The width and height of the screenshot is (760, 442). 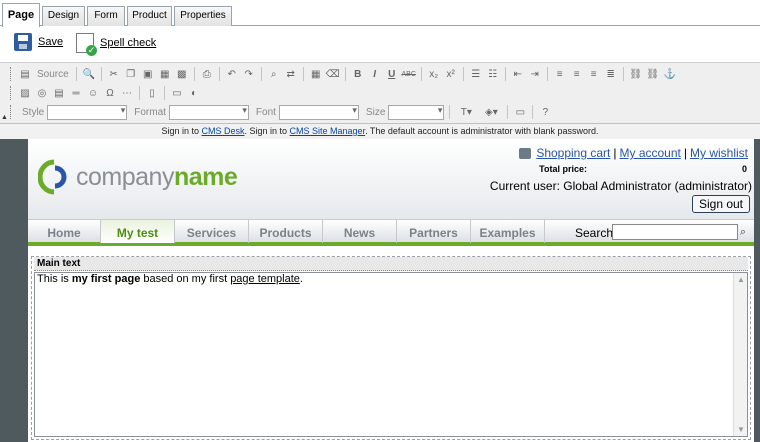 What do you see at coordinates (4, 117) in the screenshot?
I see `collapse-toolbar-icon: ▲` at bounding box center [4, 117].